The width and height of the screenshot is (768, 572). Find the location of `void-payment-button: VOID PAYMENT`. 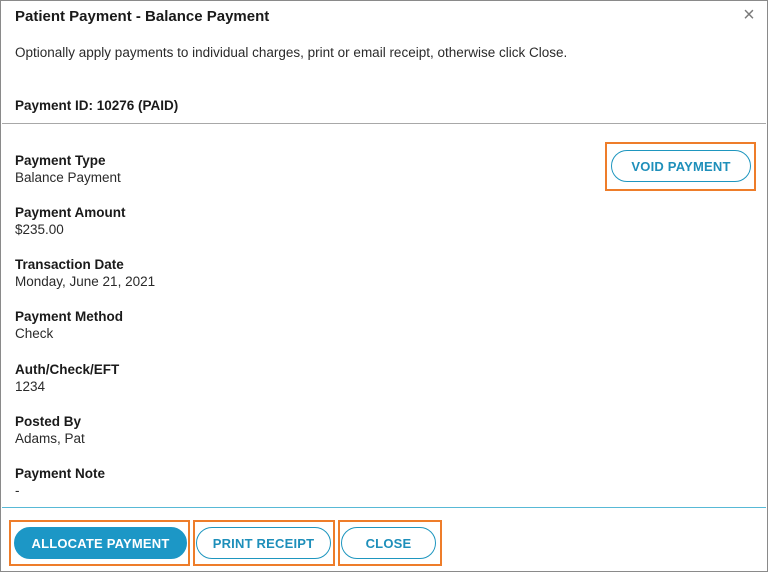

void-payment-button: VOID PAYMENT is located at coordinates (681, 166).